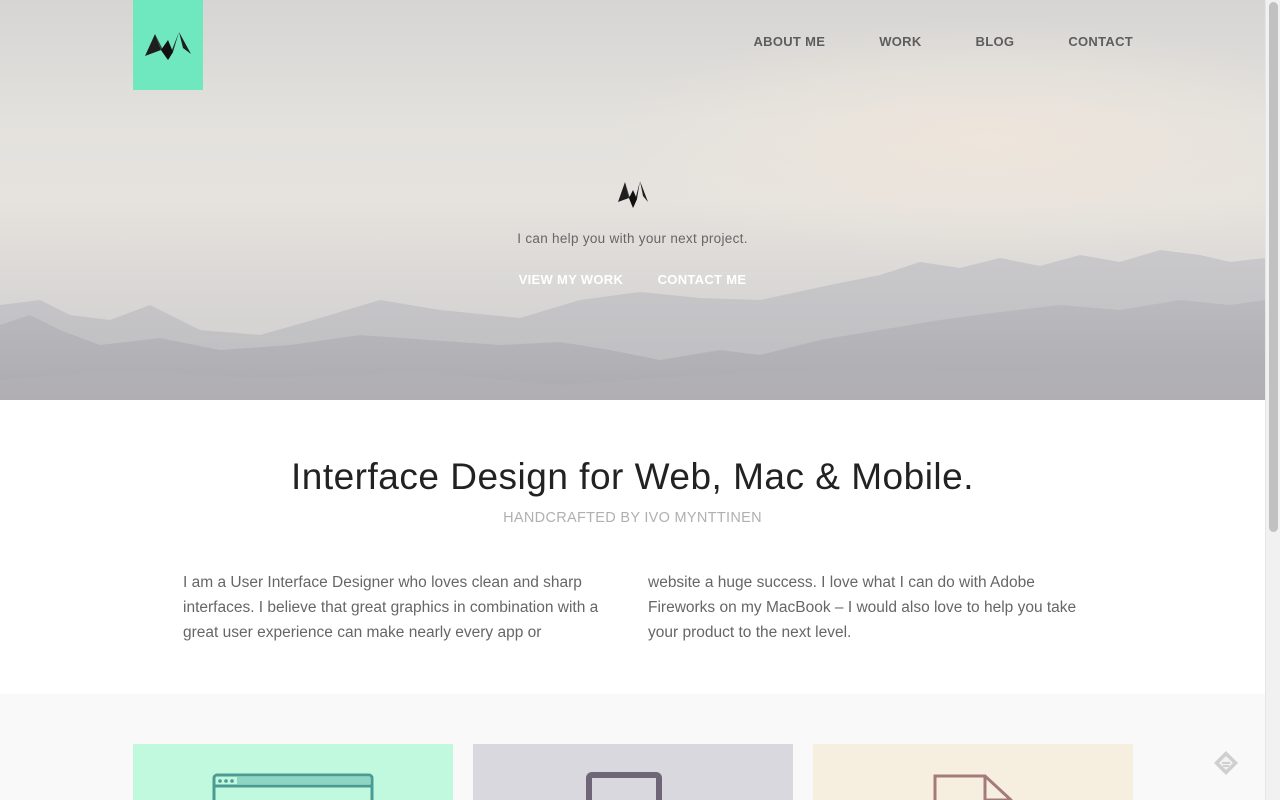  I want to click on main-nav: ABOUT ME WORK BLOG CONTACT, so click(916, 42).